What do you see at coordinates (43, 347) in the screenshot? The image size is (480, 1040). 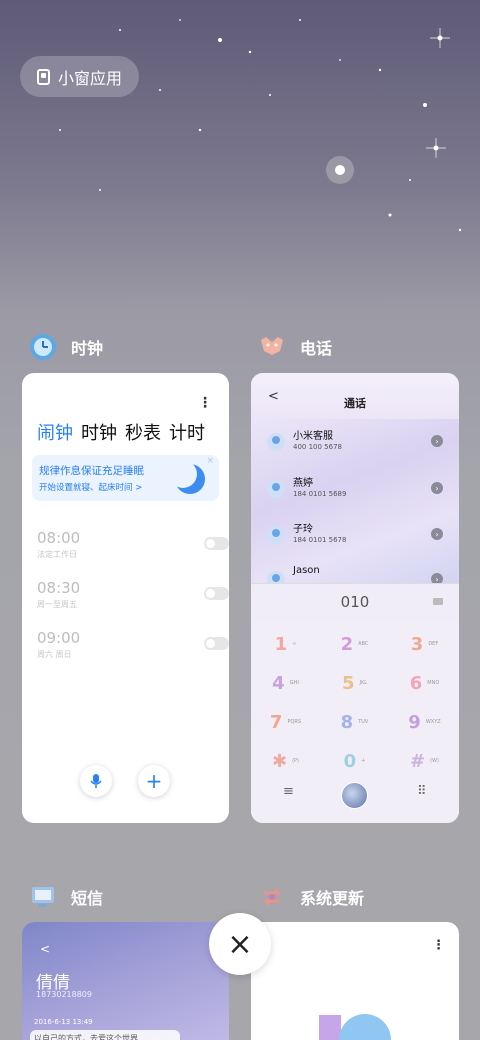 I see `clock-icon` at bounding box center [43, 347].